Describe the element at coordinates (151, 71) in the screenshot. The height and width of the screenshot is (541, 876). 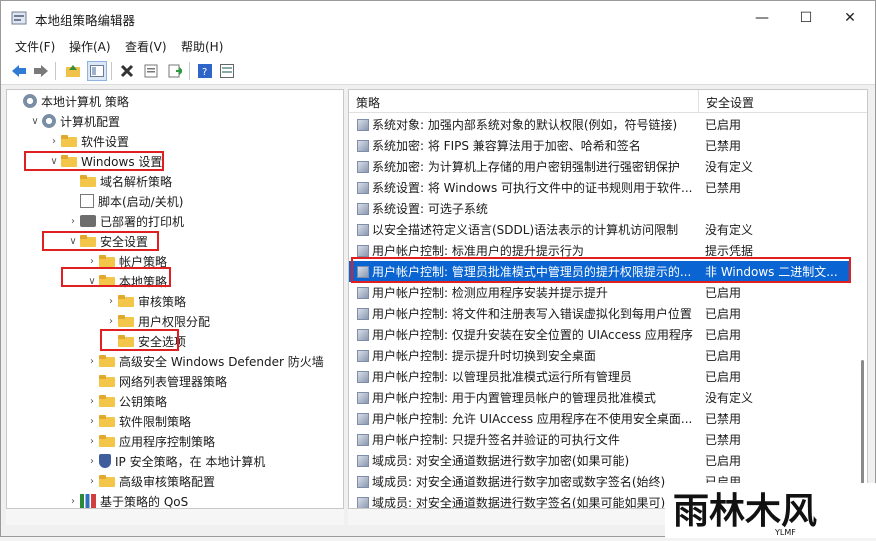
I see `properties-icon` at that location.